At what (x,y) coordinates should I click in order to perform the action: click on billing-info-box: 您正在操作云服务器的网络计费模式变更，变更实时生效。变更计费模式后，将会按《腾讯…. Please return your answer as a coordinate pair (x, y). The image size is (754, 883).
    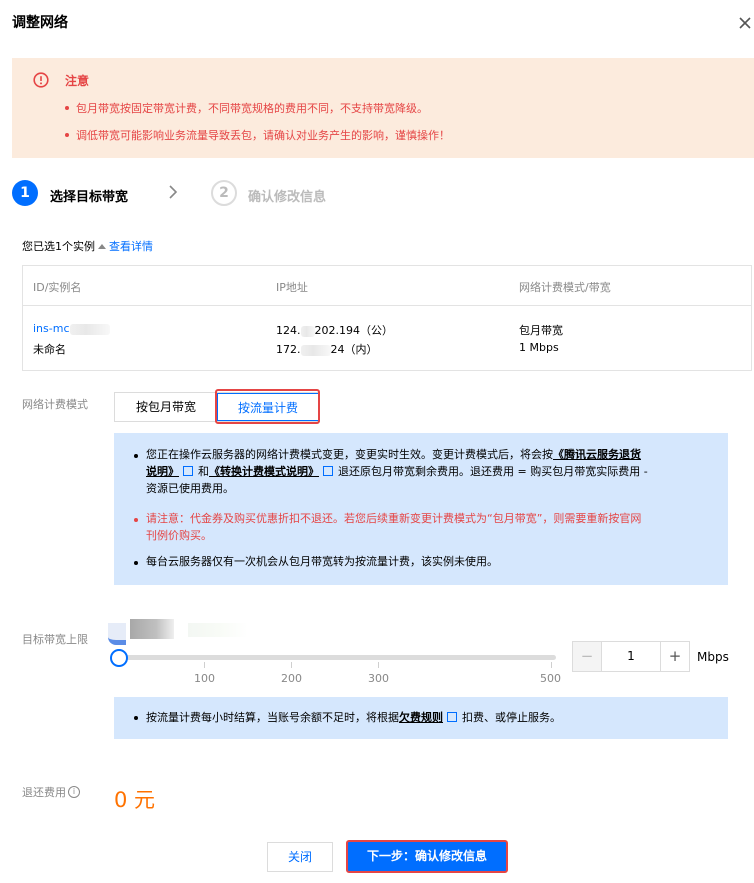
    Looking at the image, I should click on (421, 509).